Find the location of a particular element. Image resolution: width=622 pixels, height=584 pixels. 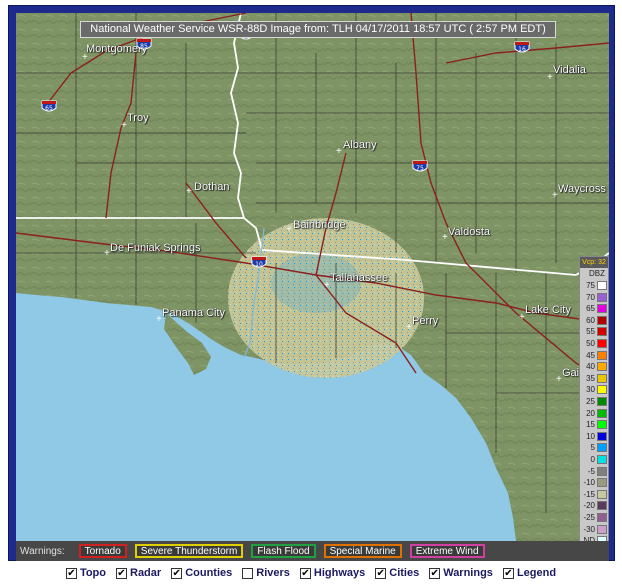

layer-toggle-legend: ✔ Legend is located at coordinates (529, 573).